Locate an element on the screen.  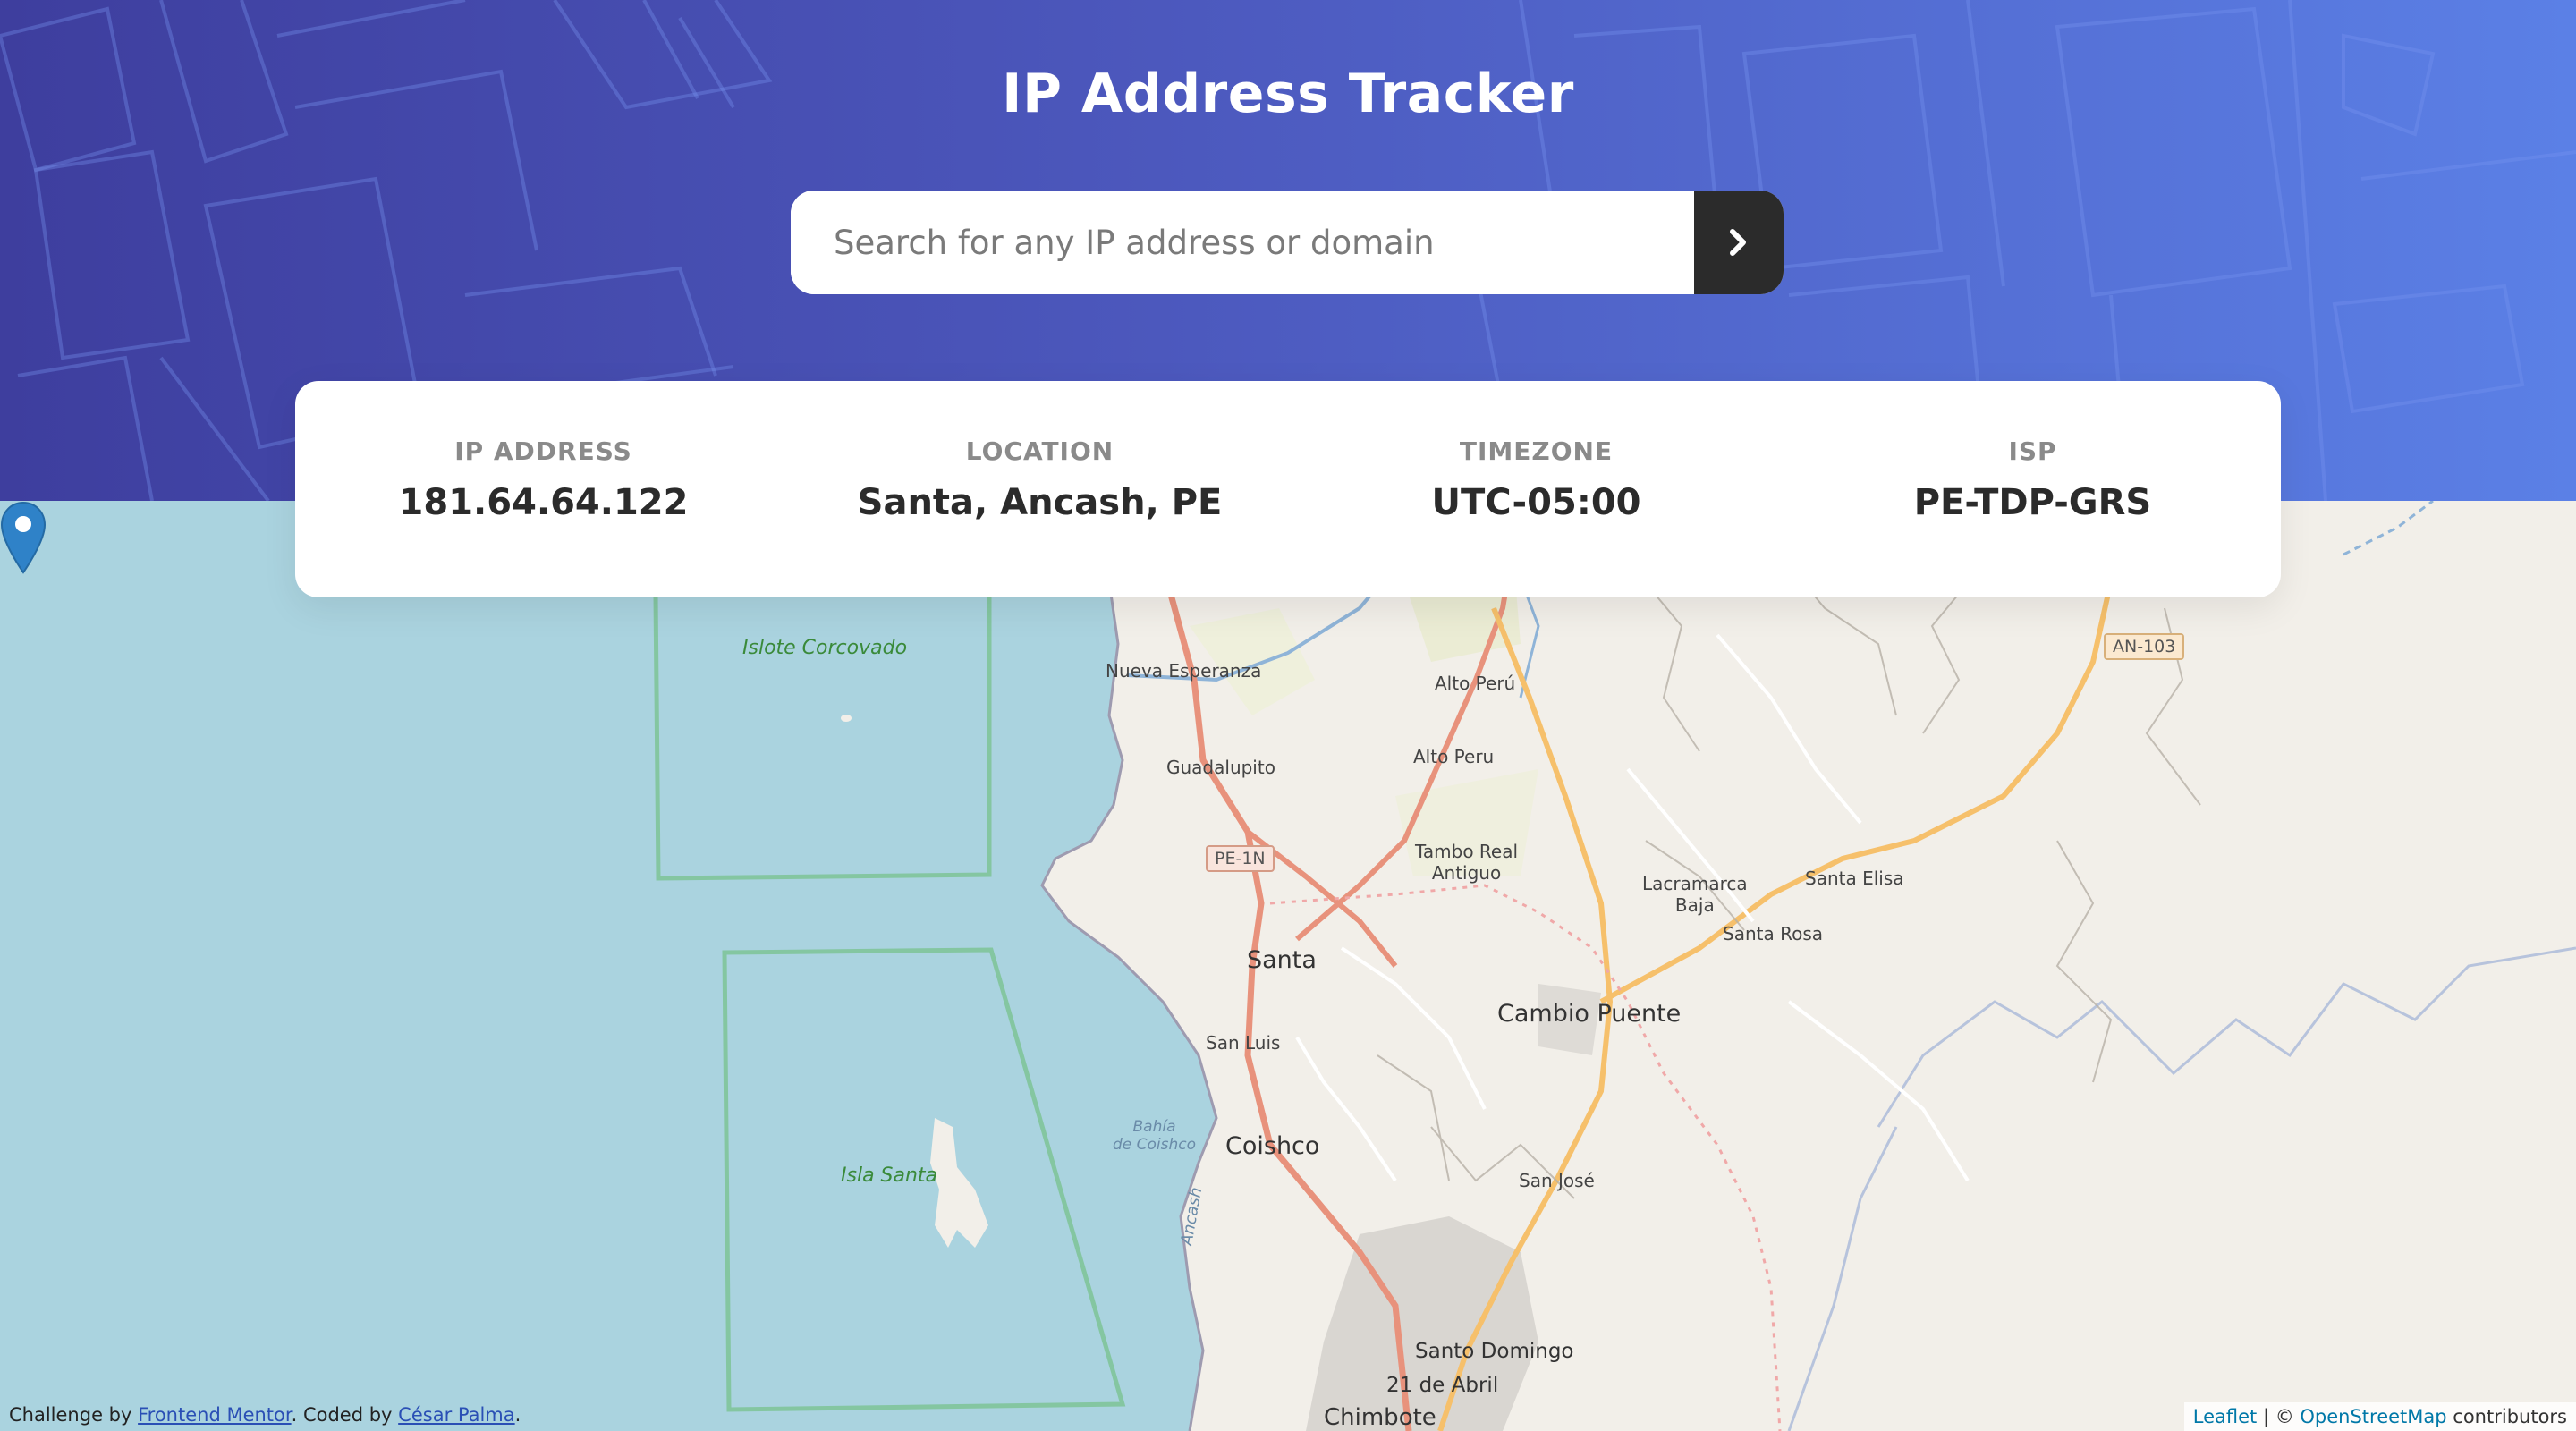
map-label-islote-corcovado: Islote Corcovado is located at coordinates (825, 648).